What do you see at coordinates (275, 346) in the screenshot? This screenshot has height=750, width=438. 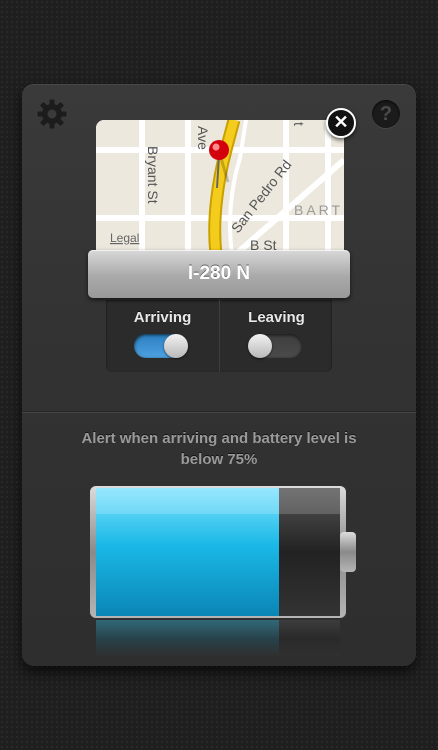 I see `leaving-switch` at bounding box center [275, 346].